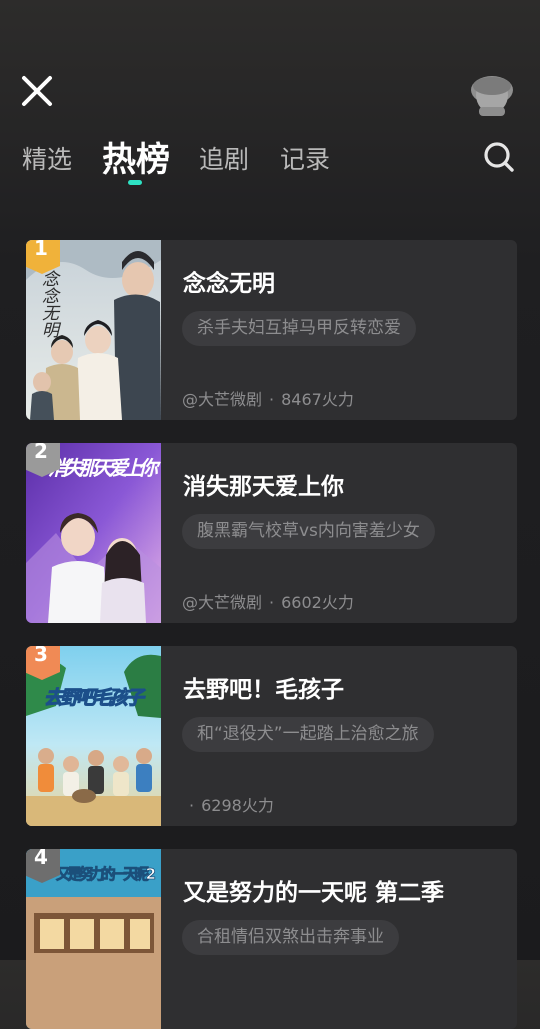  What do you see at coordinates (270, 160) in the screenshot?
I see `top-tab-bar: 精选 热榜 追剧 记录` at bounding box center [270, 160].